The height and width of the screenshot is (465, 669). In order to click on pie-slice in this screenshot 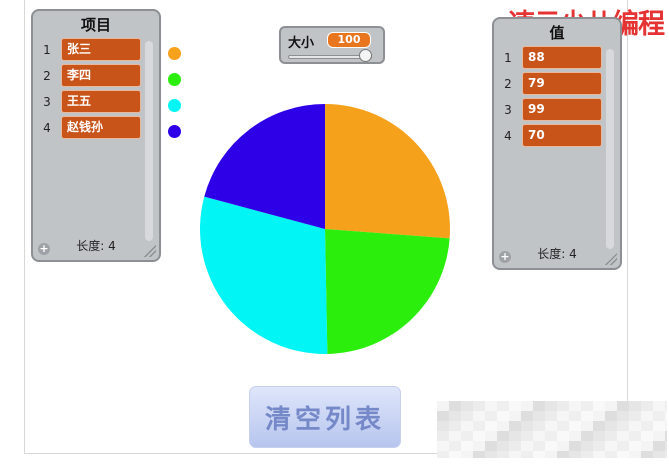, I will do `click(388, 171)`.